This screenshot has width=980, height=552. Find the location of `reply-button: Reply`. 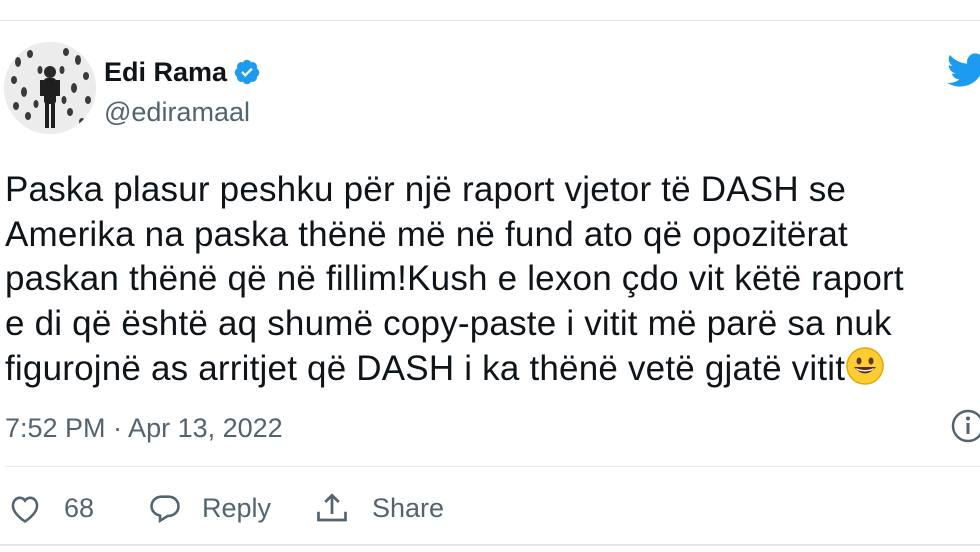

reply-button: Reply is located at coordinates (209, 508).